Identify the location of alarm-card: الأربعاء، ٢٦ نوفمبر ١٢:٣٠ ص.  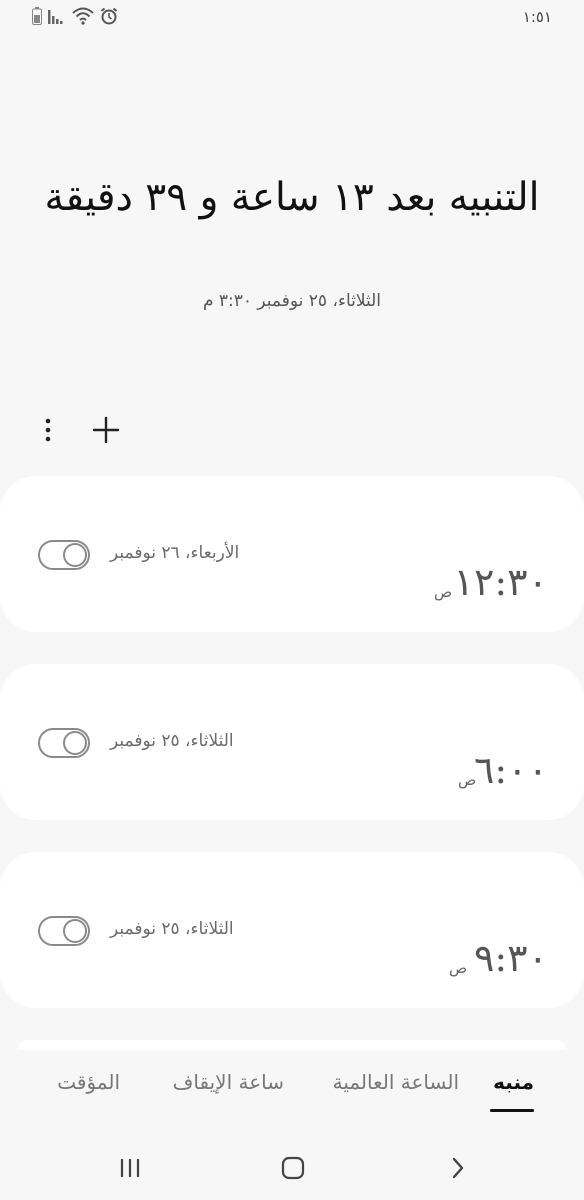
(292, 554).